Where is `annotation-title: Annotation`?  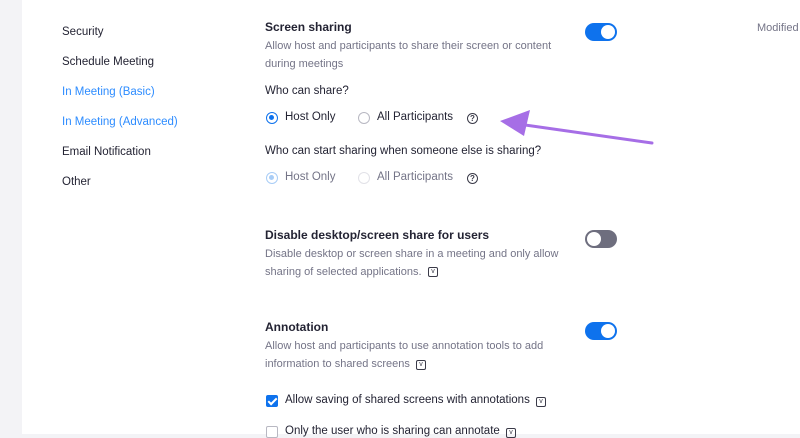 annotation-title: Annotation is located at coordinates (297, 327).